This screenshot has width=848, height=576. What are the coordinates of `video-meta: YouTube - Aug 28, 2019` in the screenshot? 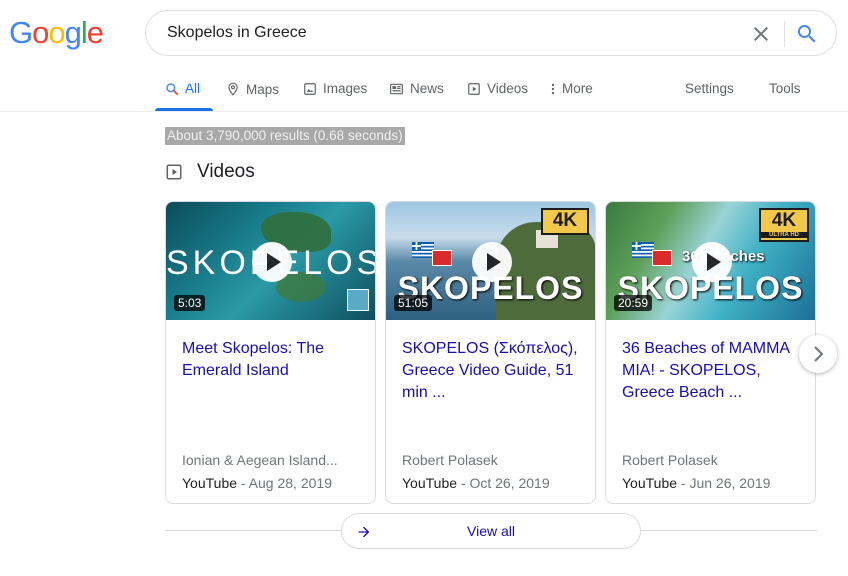 It's located at (257, 483).